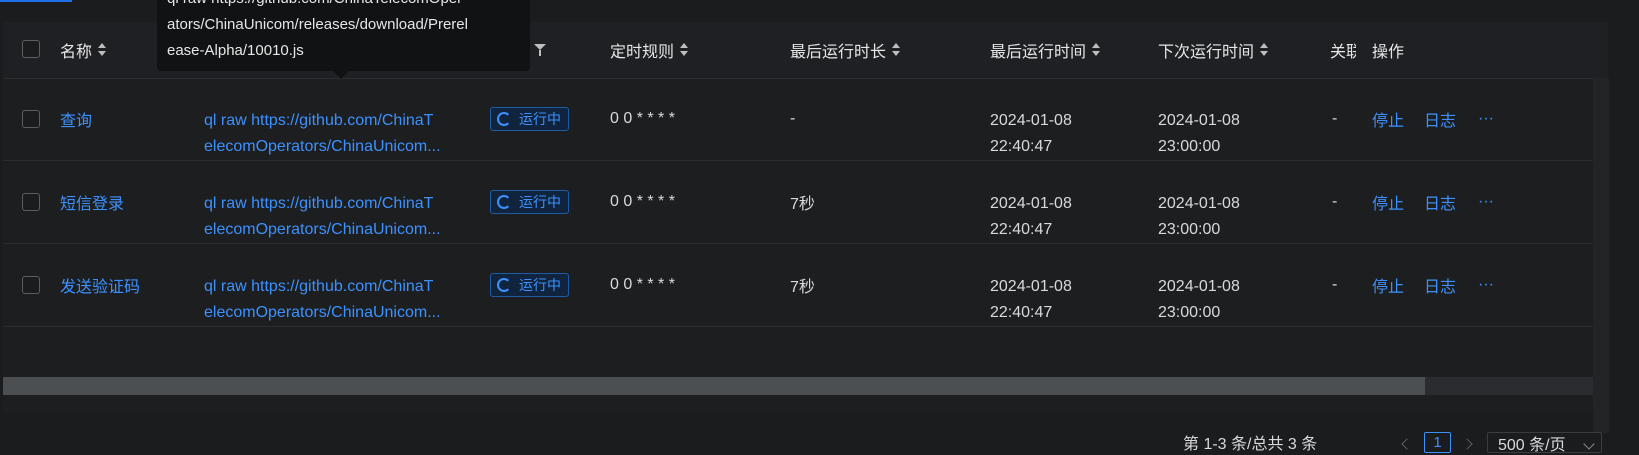 This screenshot has height=455, width=1639. Describe the element at coordinates (1463, 227) in the screenshot. I see `fixed-columns: - 停止 日志 ··· - 停止 日志 ··· - 停止 日志 ···` at that location.